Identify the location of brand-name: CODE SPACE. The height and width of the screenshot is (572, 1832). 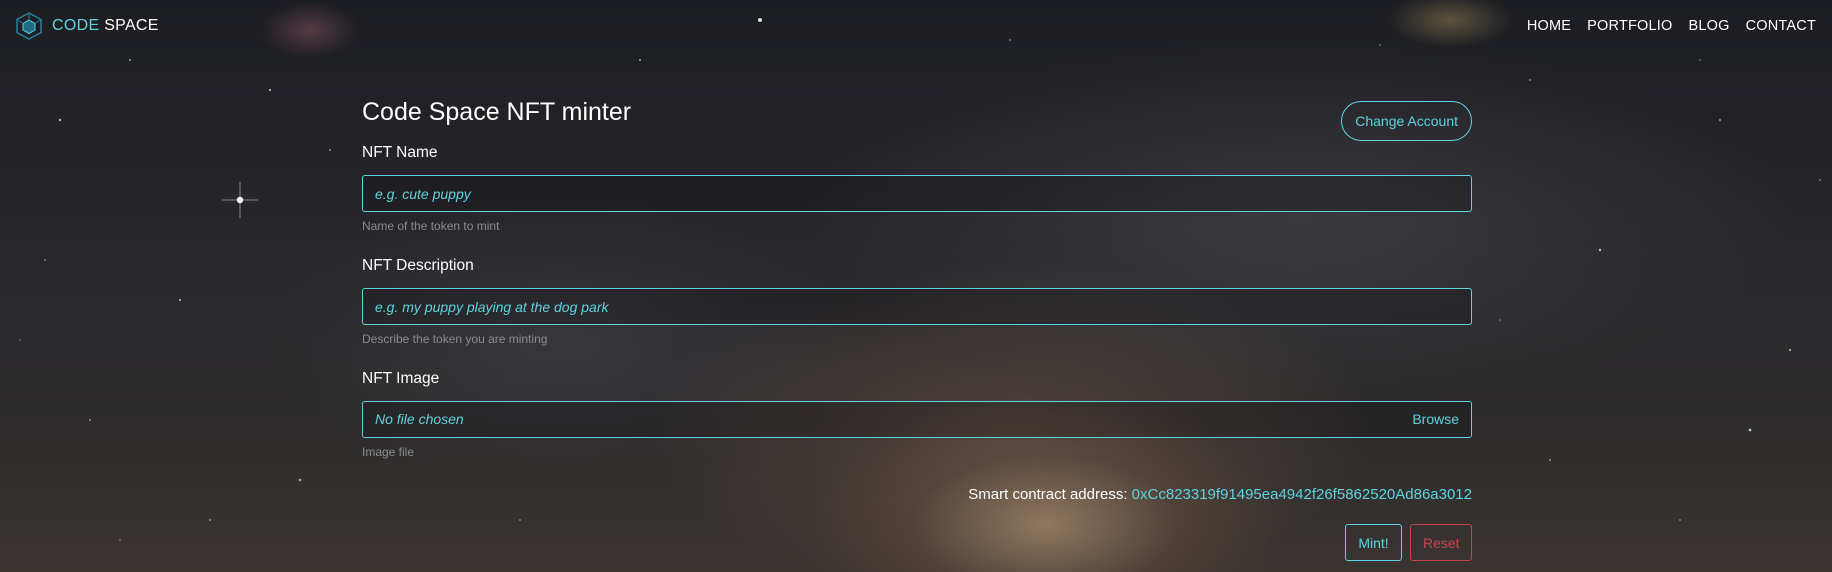
(105, 26).